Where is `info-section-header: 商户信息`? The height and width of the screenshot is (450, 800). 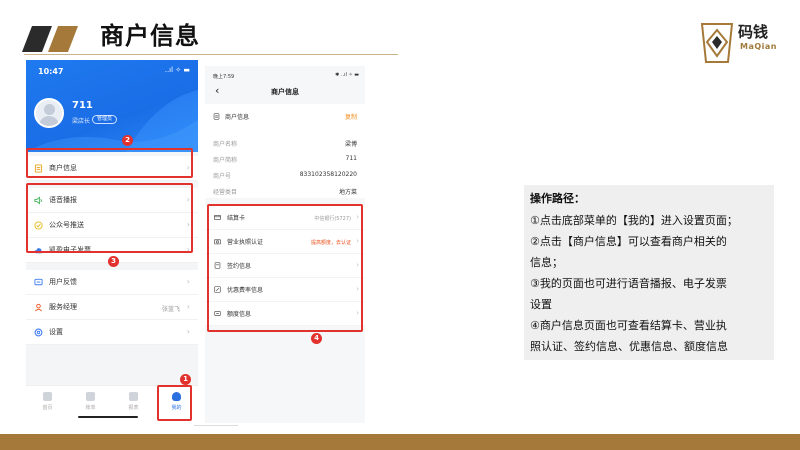
info-section-header: 商户信息 is located at coordinates (231, 116).